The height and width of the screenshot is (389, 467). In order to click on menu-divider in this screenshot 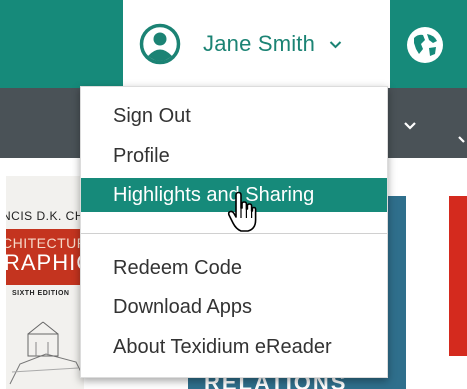, I will do `click(234, 233)`.